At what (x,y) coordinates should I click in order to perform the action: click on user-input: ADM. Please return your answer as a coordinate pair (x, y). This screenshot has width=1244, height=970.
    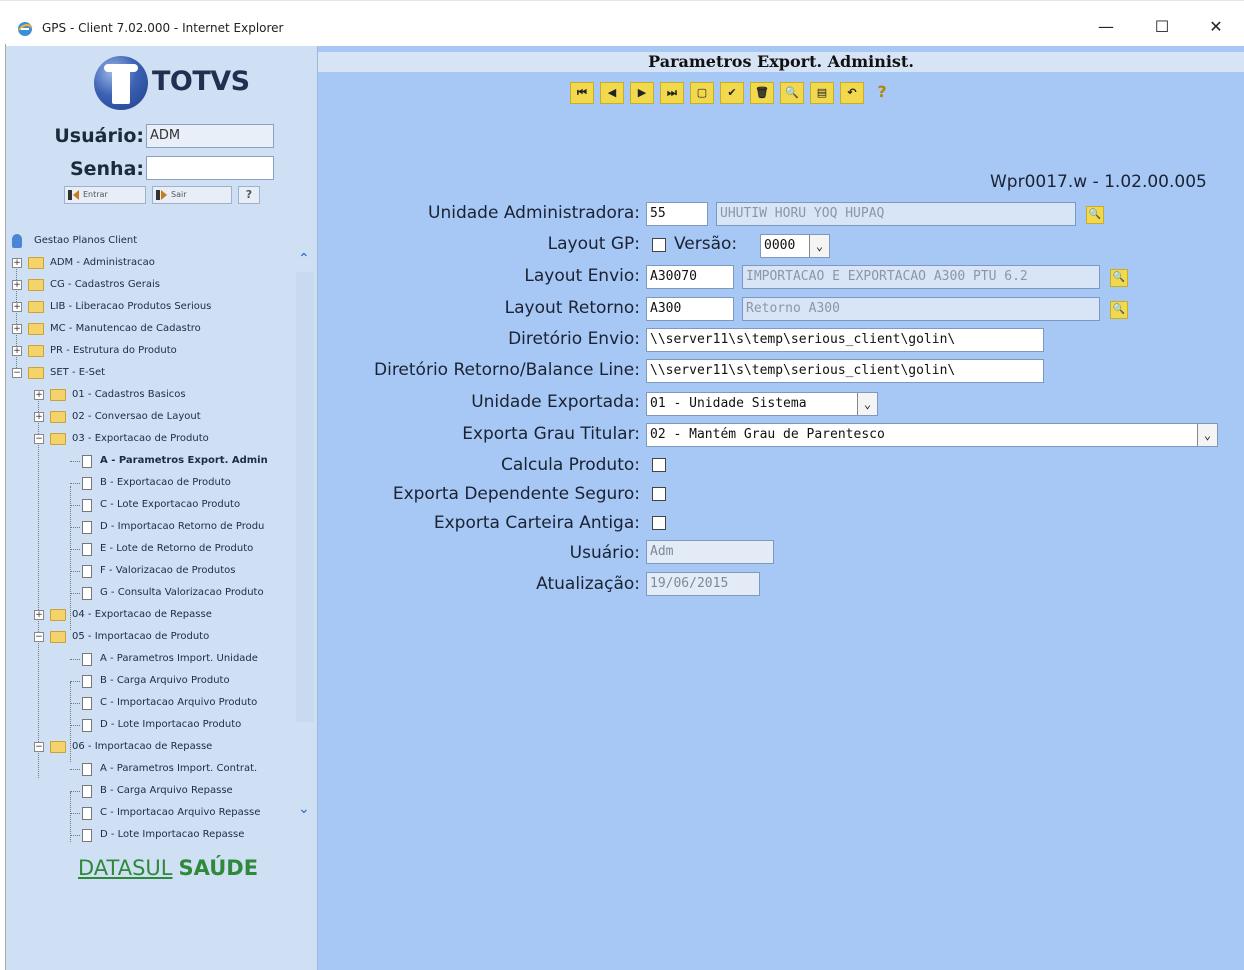
    Looking at the image, I should click on (210, 136).